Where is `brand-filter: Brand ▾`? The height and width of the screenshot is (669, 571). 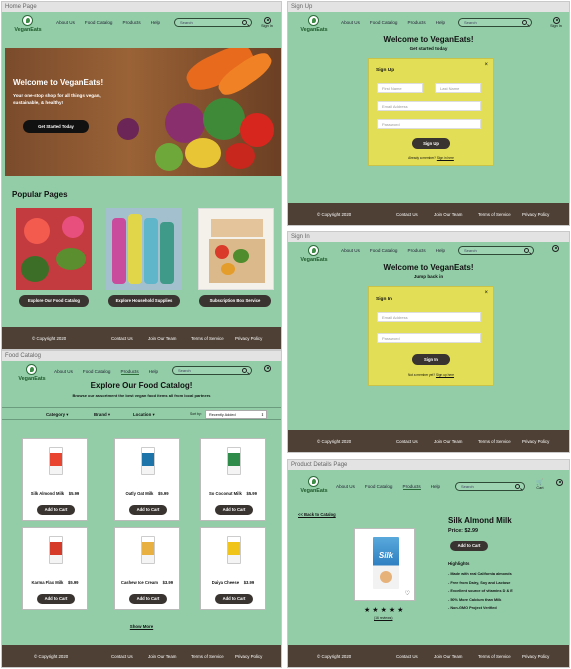
brand-filter: Brand ▾ is located at coordinates (102, 415).